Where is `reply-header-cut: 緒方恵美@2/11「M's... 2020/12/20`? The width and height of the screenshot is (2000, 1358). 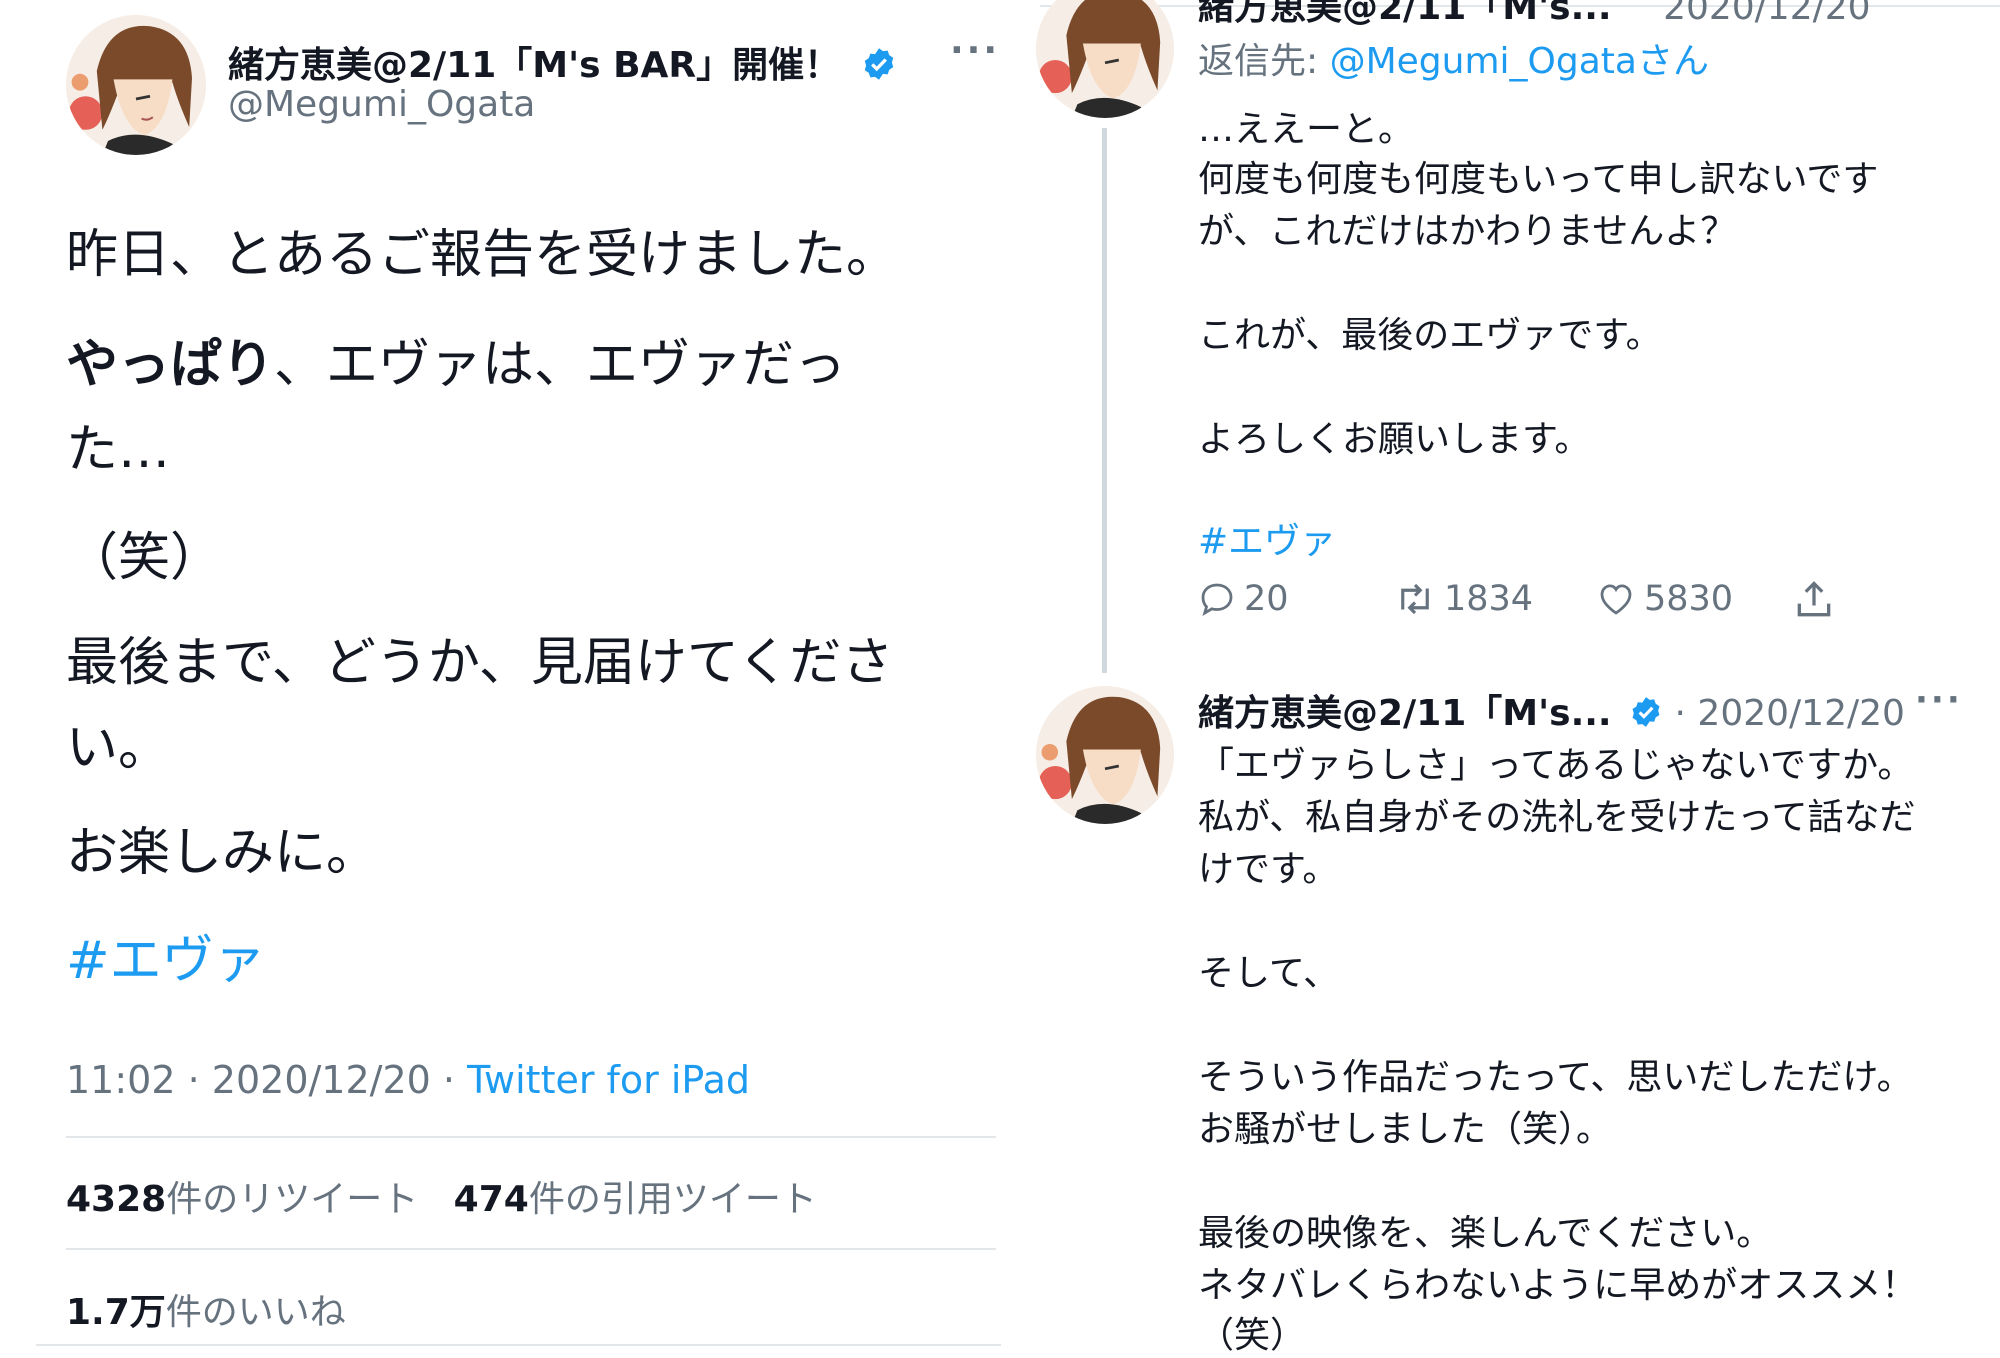
reply-header-cut: 緒方恵美@2/11「M's... 2020/12/20 is located at coordinates (1534, 15).